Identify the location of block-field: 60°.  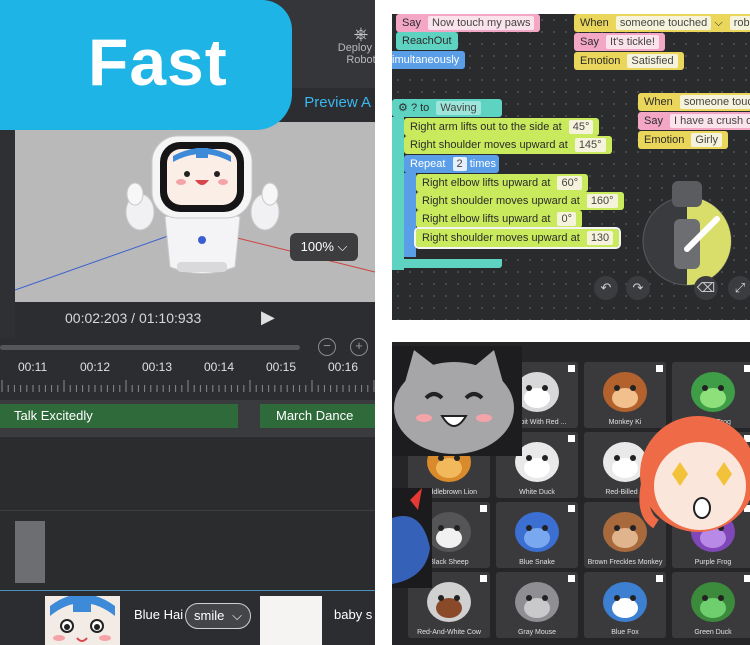
(570, 183).